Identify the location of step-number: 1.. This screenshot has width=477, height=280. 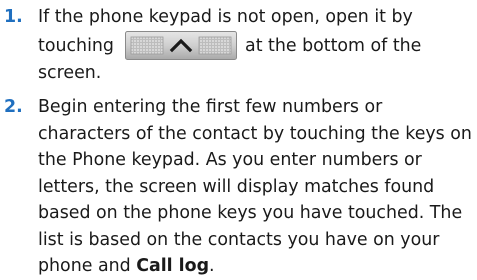
(13, 17).